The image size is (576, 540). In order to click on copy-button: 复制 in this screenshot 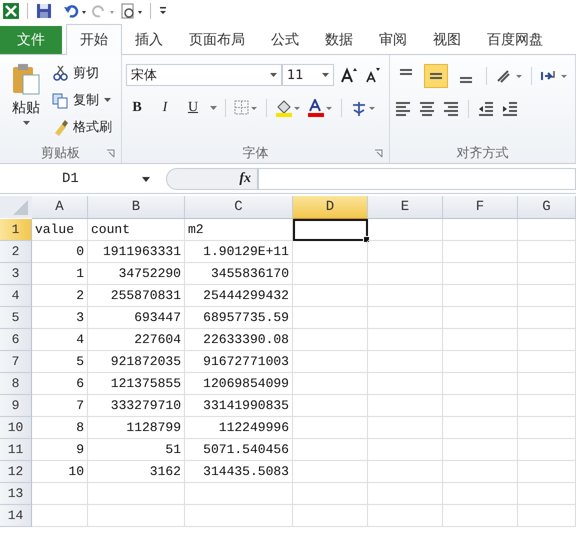, I will do `click(82, 100)`.